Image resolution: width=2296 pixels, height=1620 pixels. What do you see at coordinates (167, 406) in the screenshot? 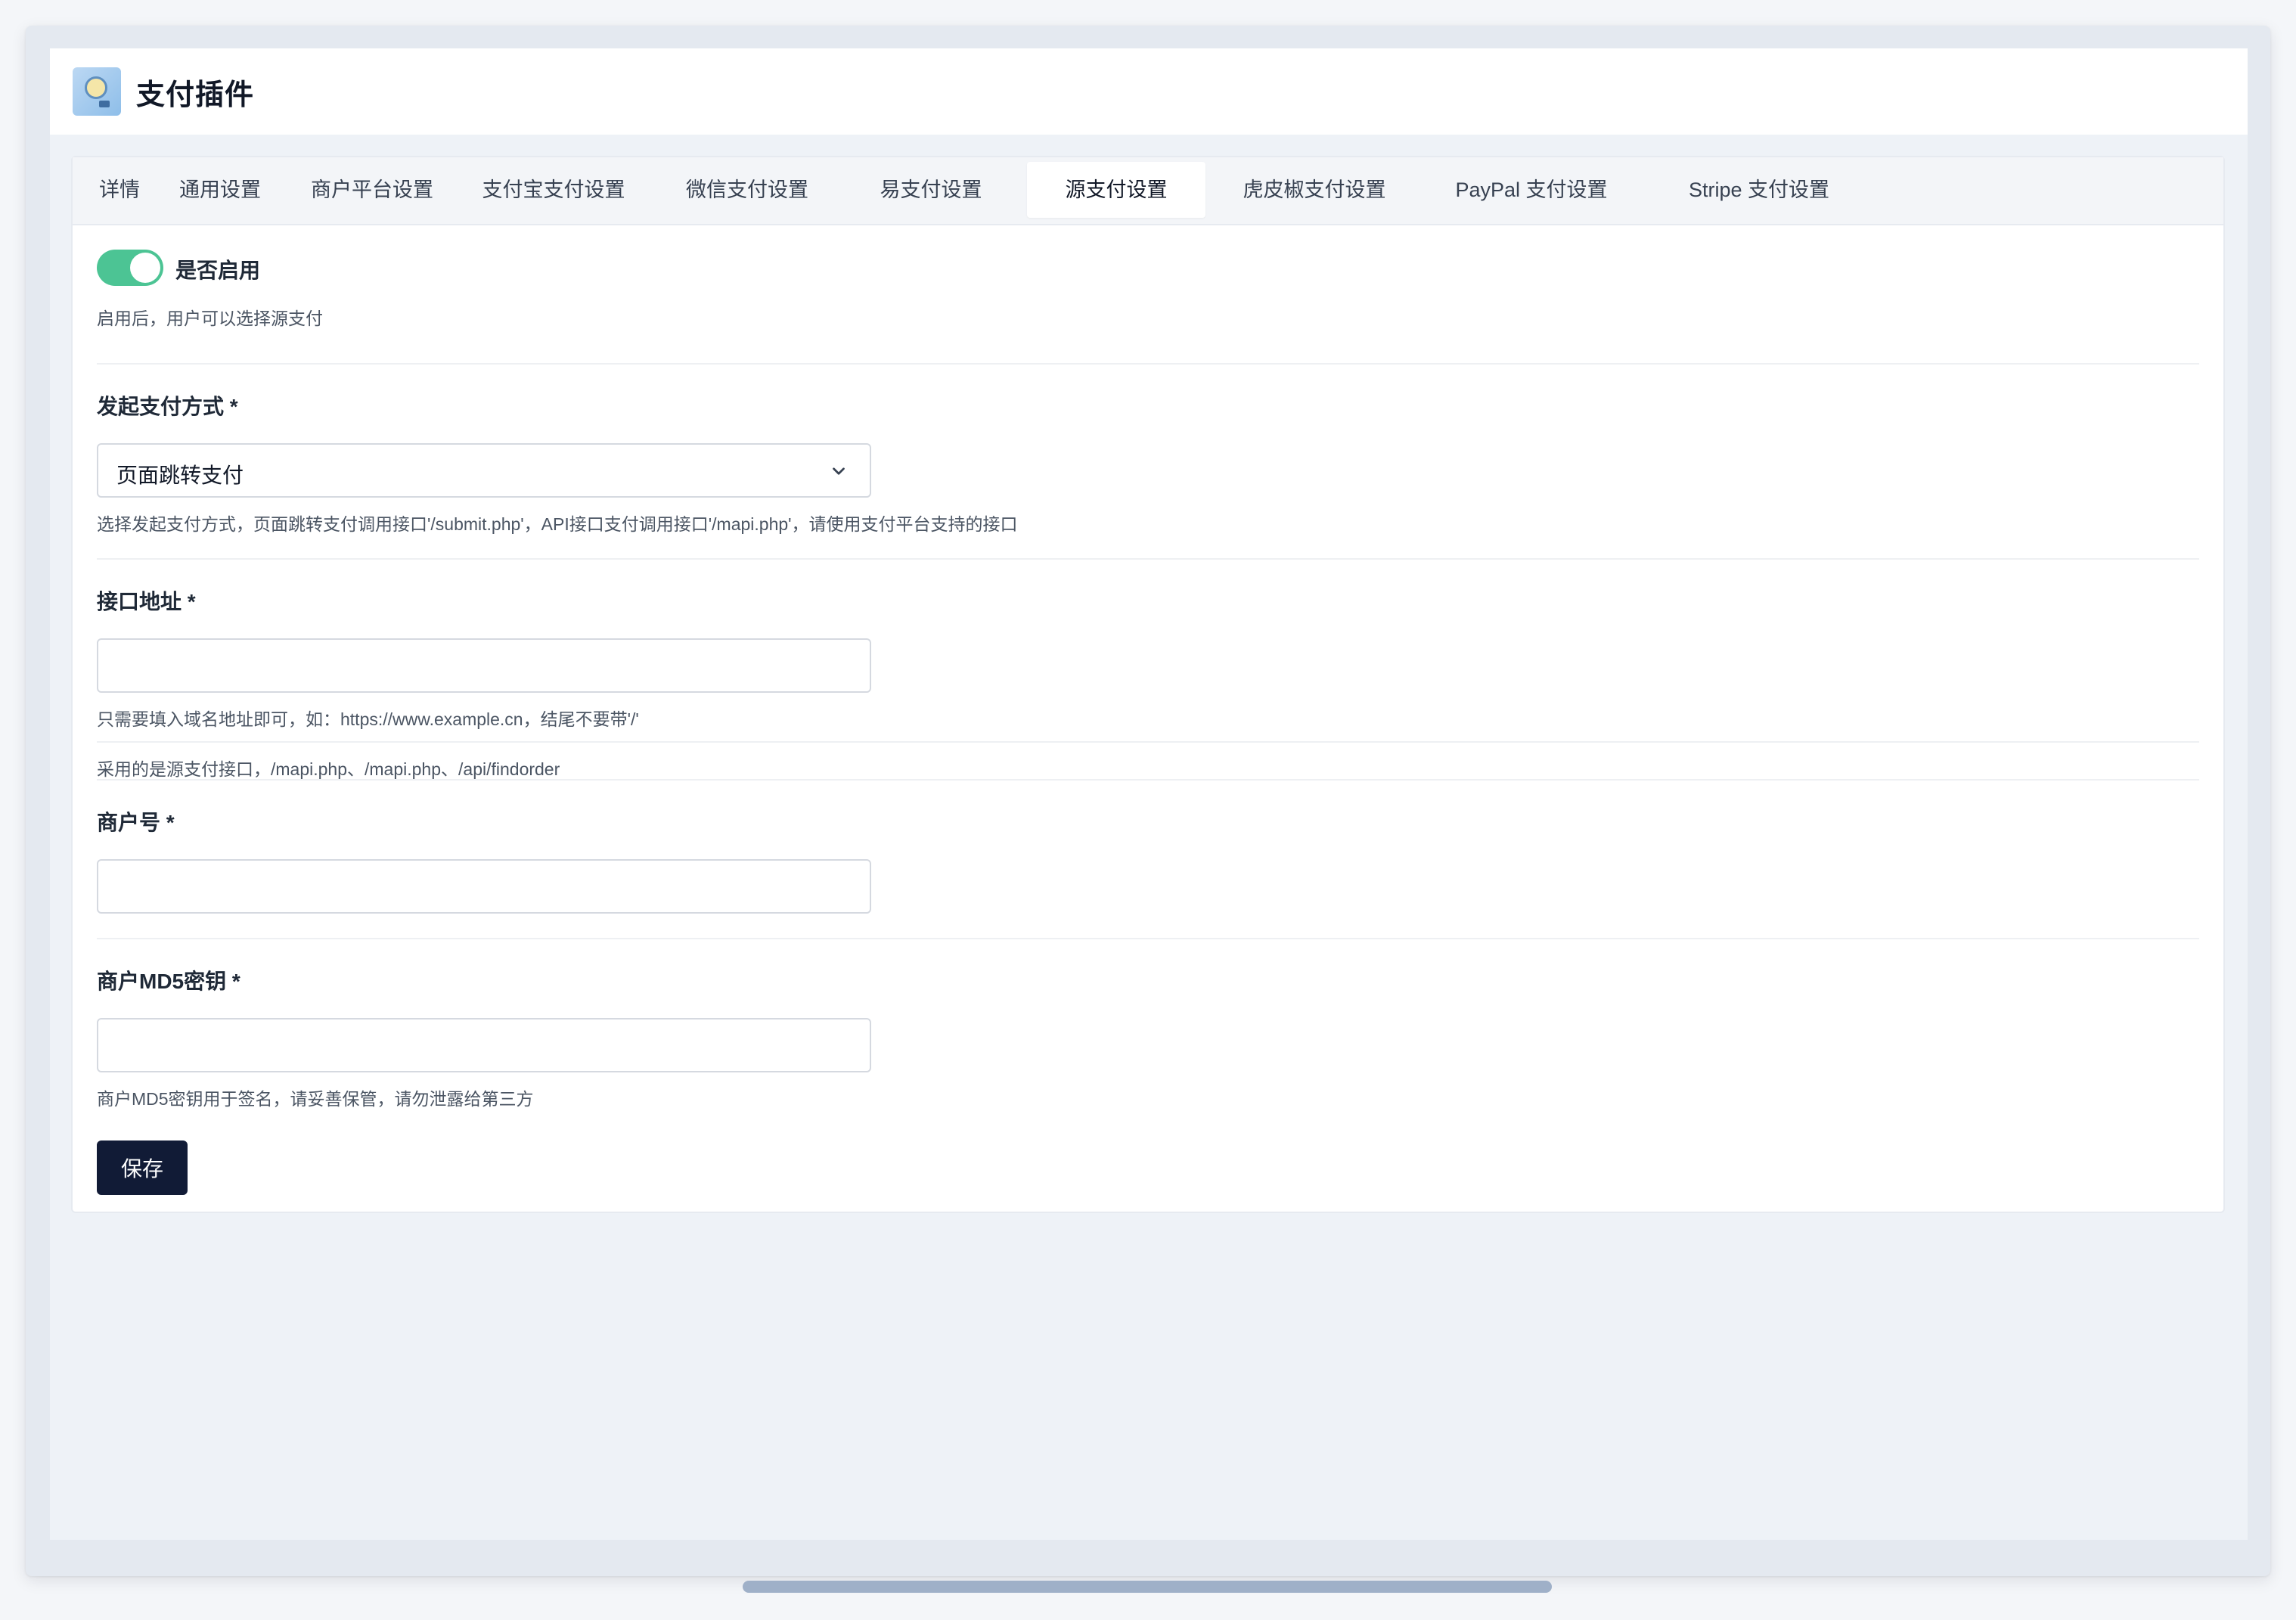
I see `pay-method-label: 发起支付方式 *` at bounding box center [167, 406].